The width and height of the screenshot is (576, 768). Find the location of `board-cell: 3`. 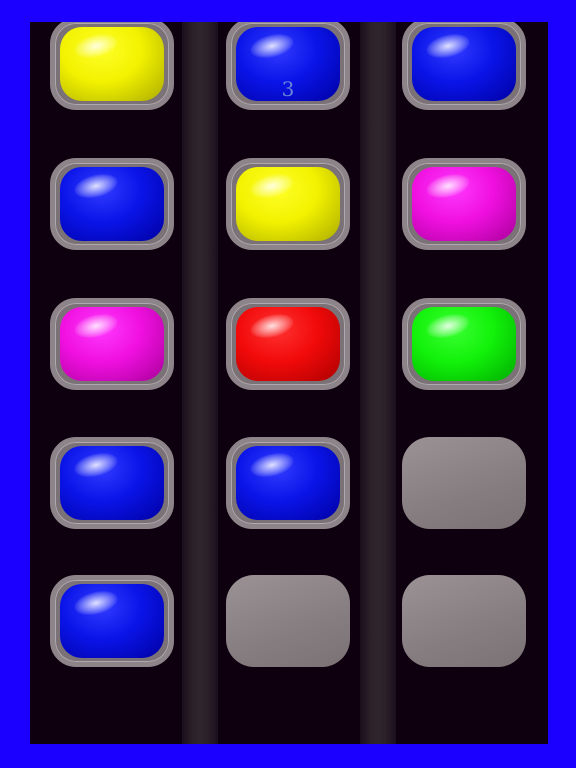

board-cell: 3 is located at coordinates (288, 66).